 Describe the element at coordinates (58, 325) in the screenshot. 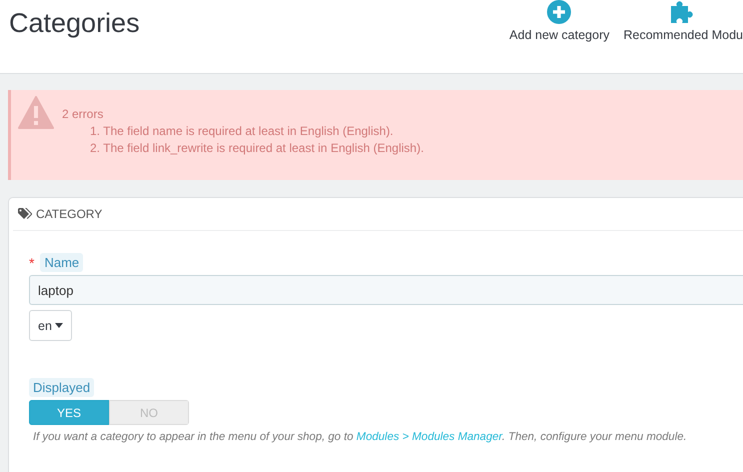

I see `caret-icon` at that location.